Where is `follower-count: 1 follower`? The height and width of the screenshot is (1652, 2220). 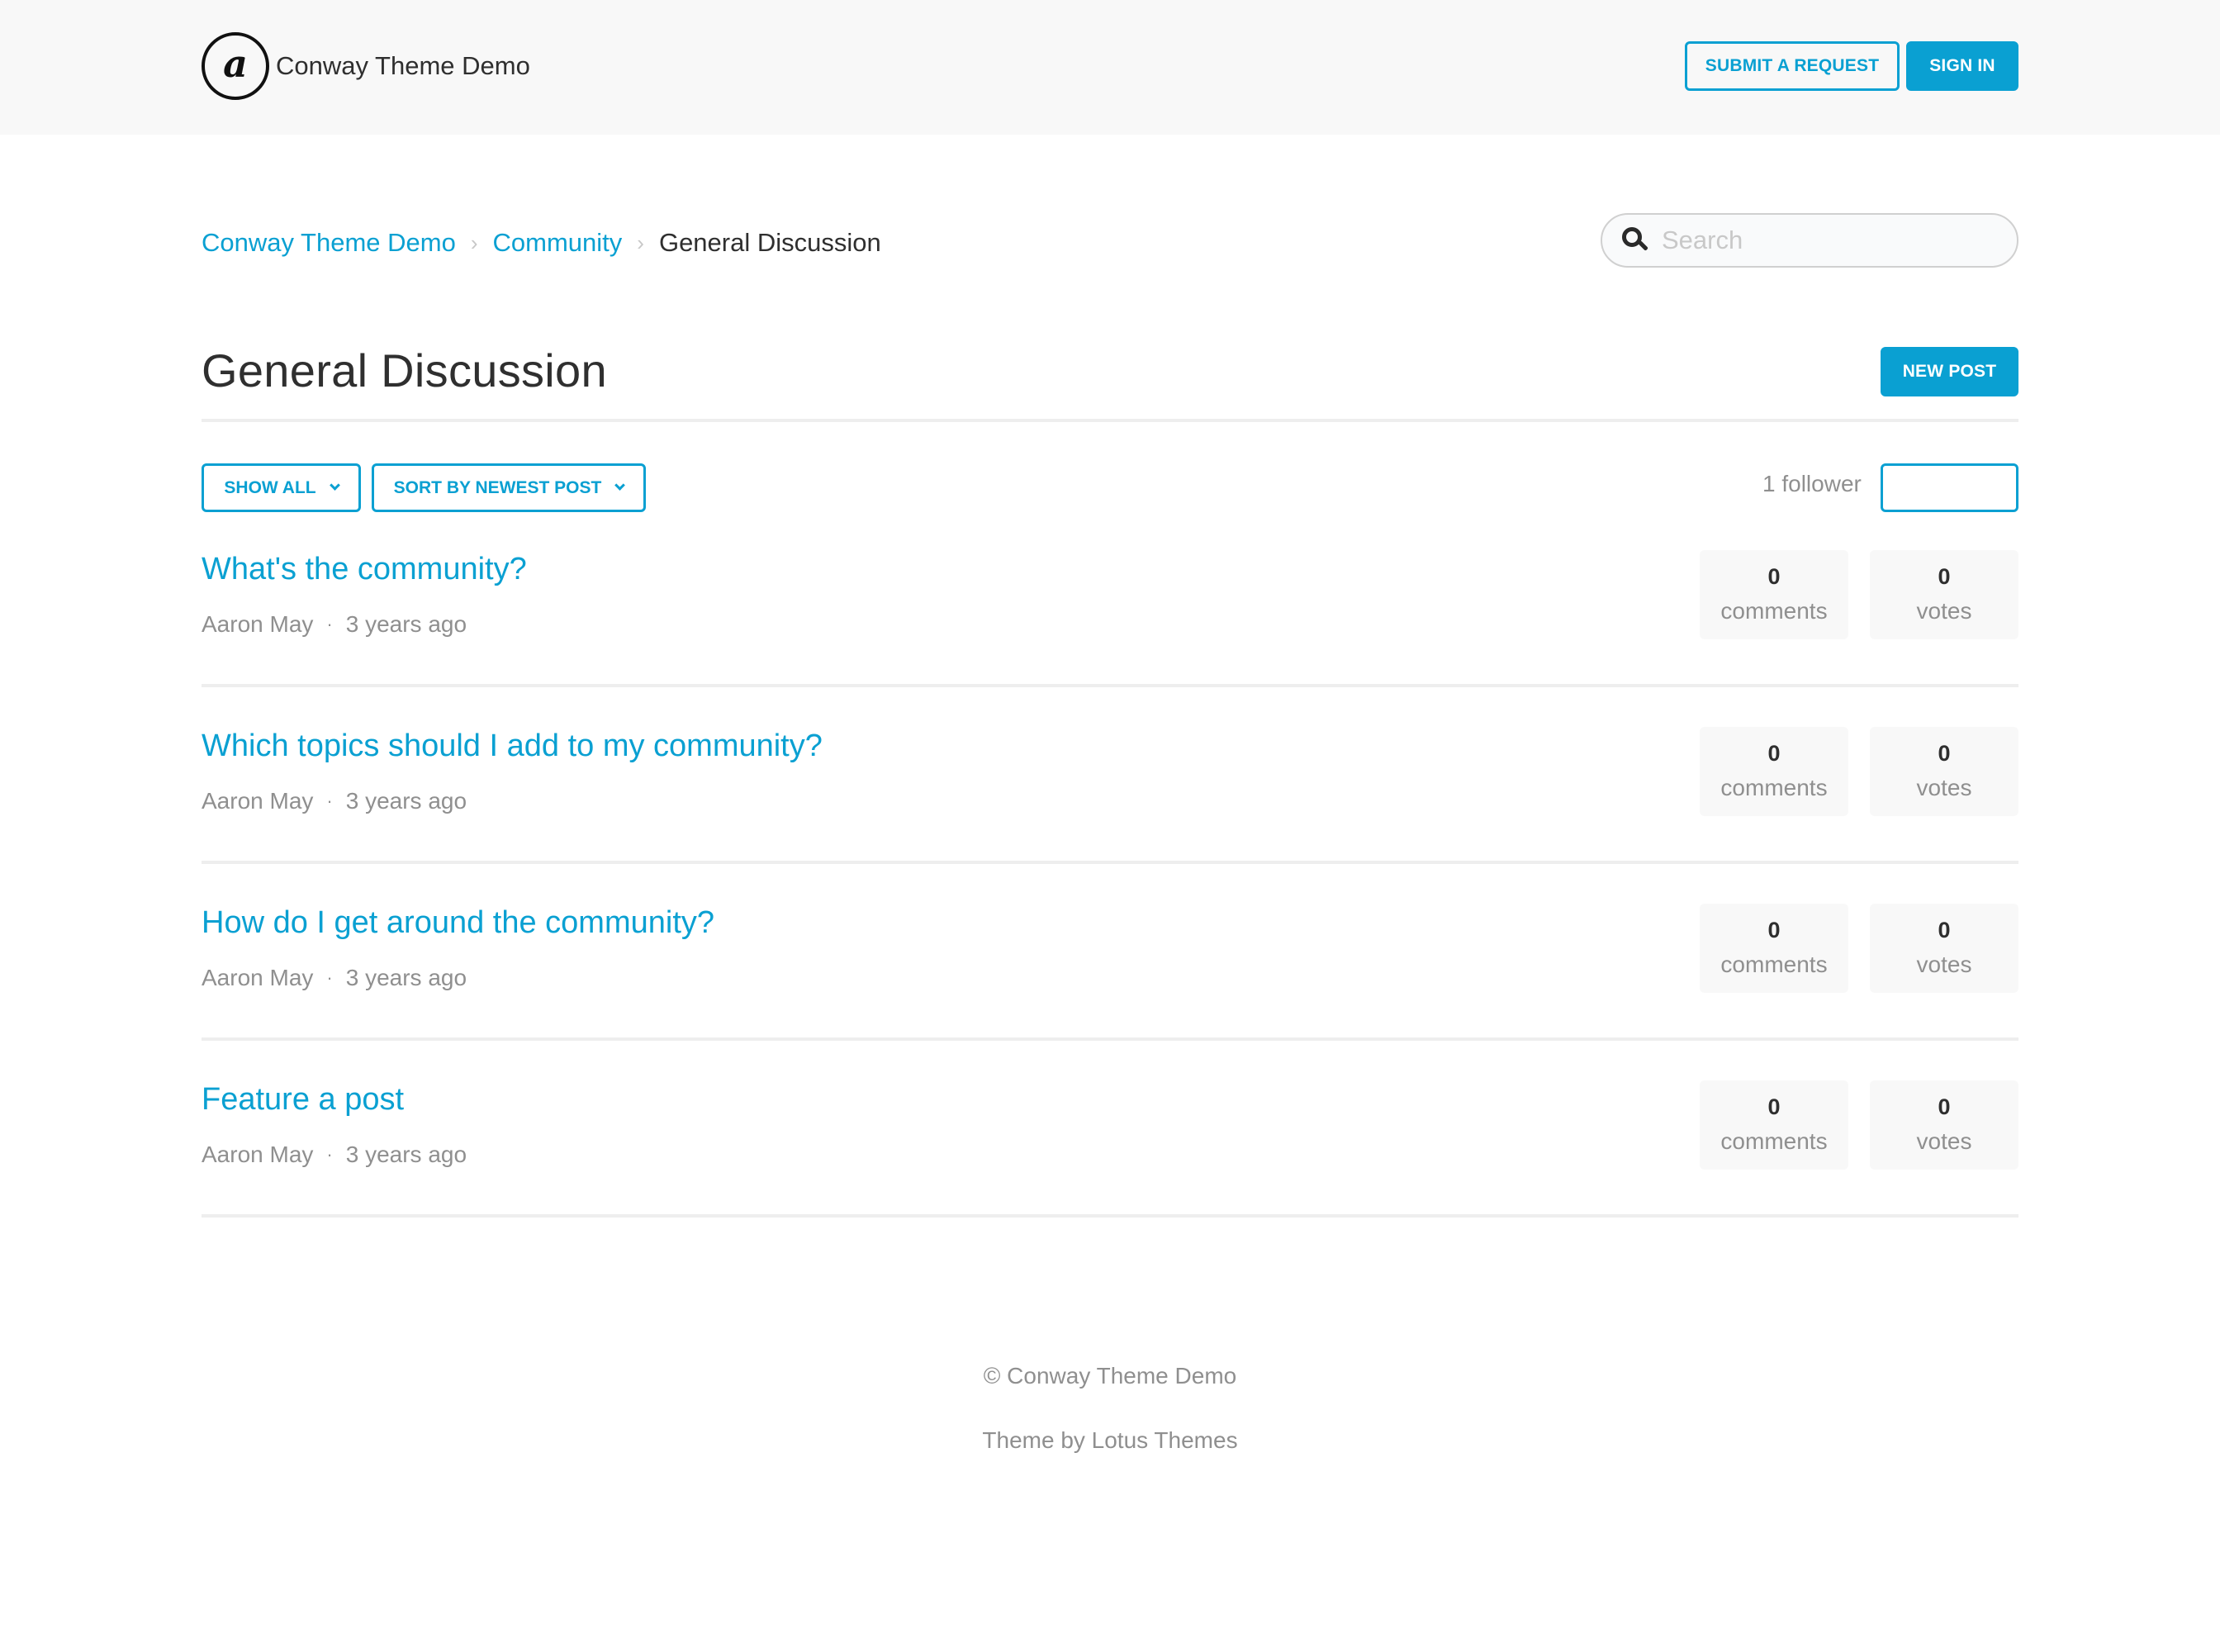
follower-count: 1 follower is located at coordinates (1812, 483).